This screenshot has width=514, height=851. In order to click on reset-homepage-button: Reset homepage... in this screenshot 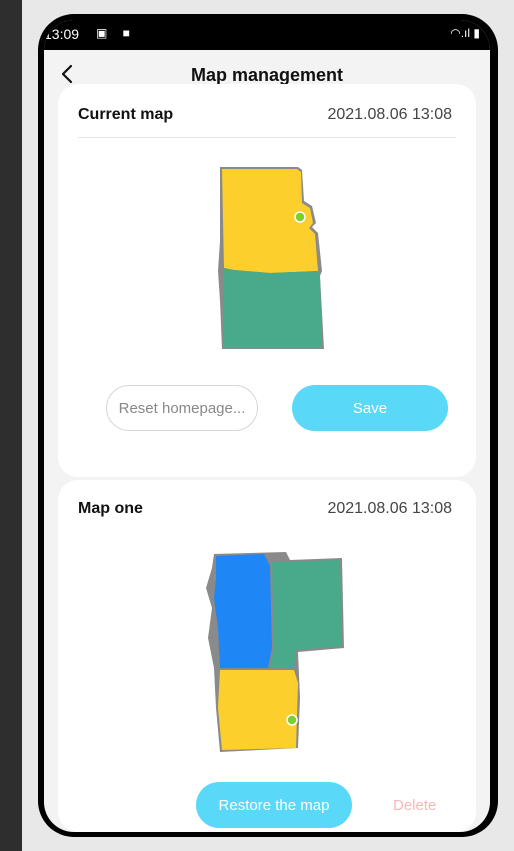, I will do `click(182, 408)`.